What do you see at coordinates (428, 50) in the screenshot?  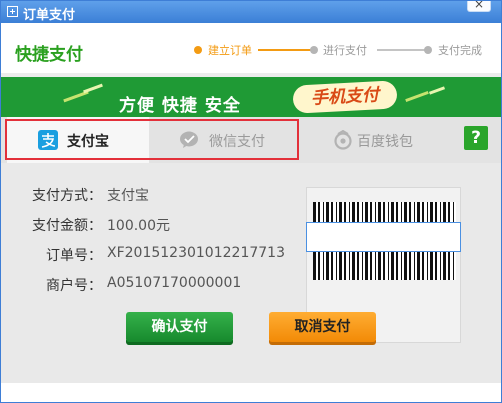 I see `step-3-dot` at bounding box center [428, 50].